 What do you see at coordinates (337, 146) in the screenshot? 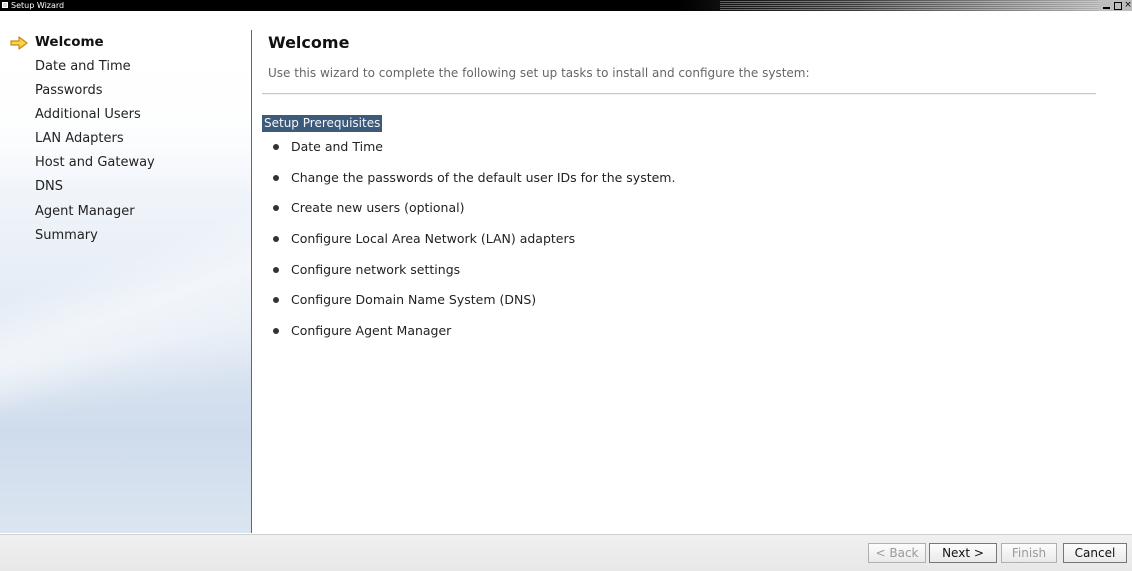
I see `task-label: Date and Time` at bounding box center [337, 146].